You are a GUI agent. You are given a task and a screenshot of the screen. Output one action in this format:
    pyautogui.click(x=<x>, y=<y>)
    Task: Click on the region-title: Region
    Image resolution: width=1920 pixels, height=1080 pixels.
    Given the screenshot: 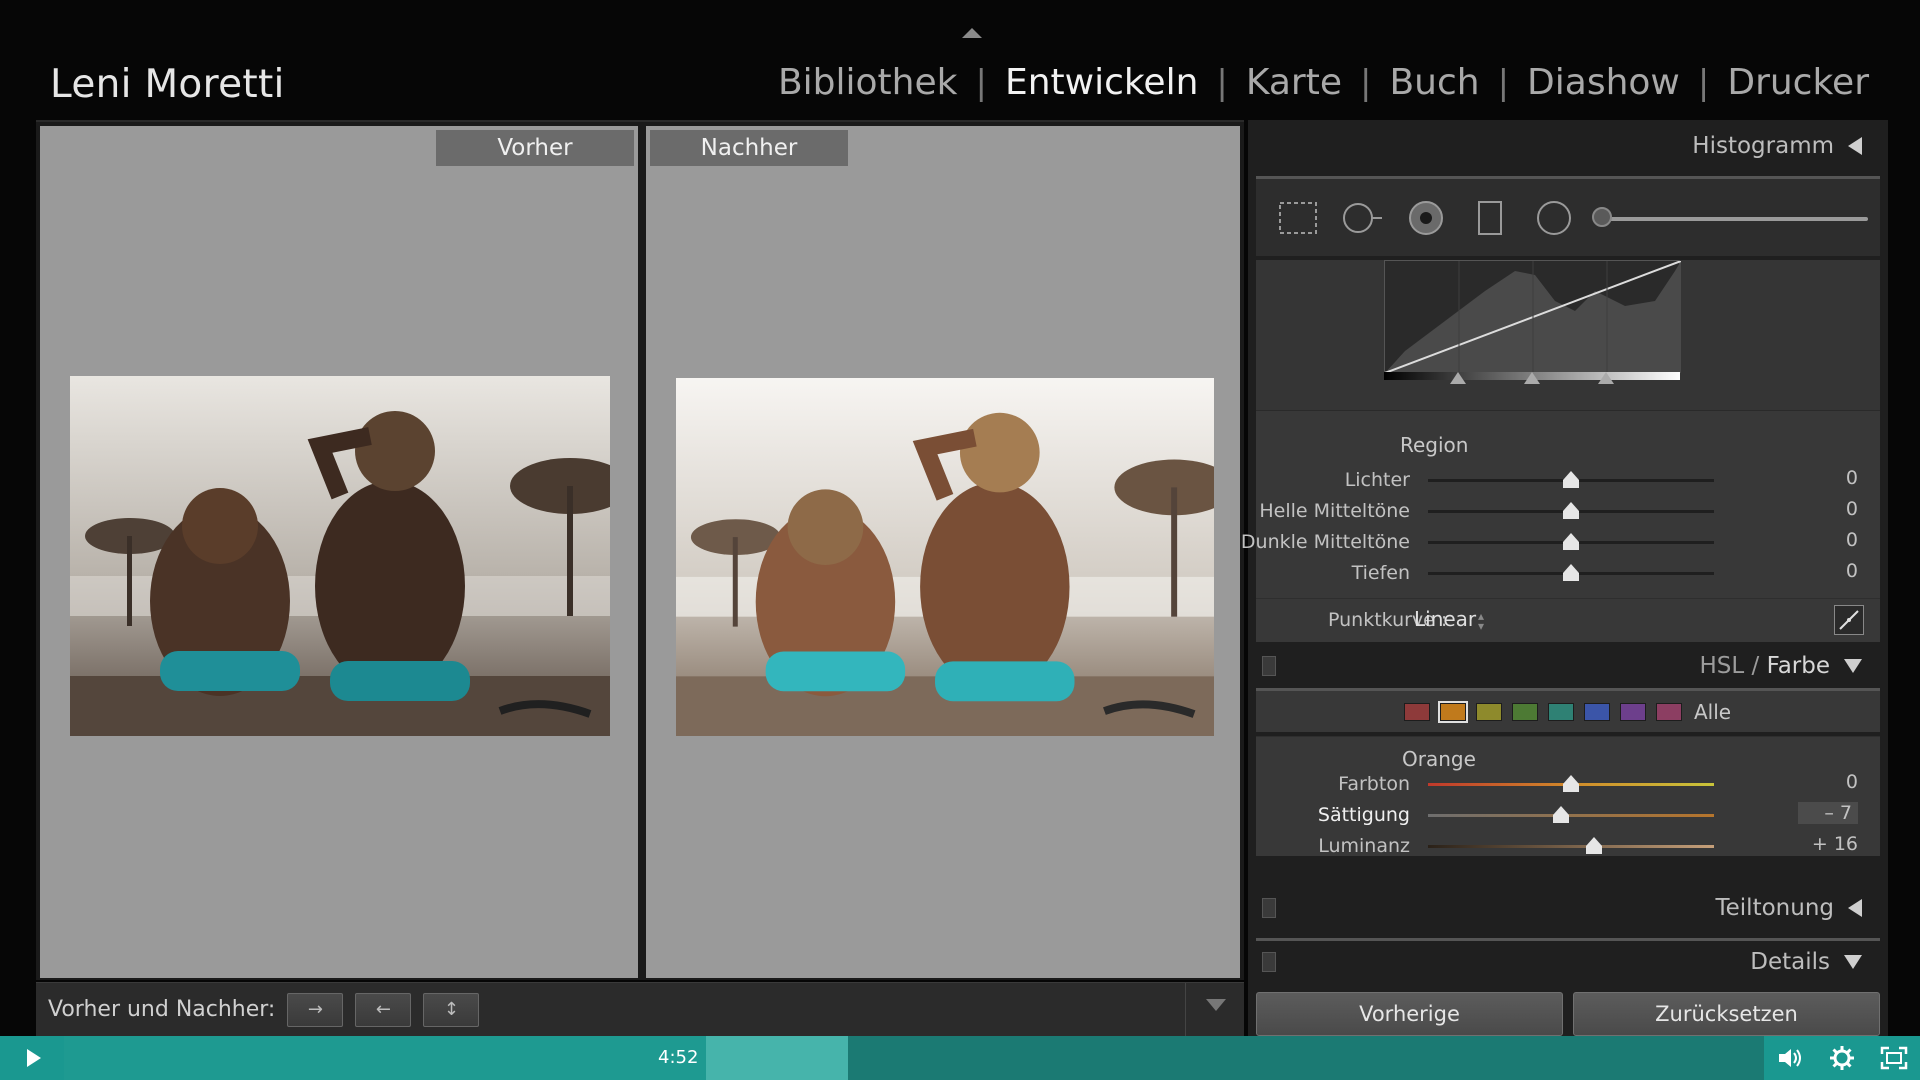 What is the action you would take?
    pyautogui.click(x=1434, y=445)
    